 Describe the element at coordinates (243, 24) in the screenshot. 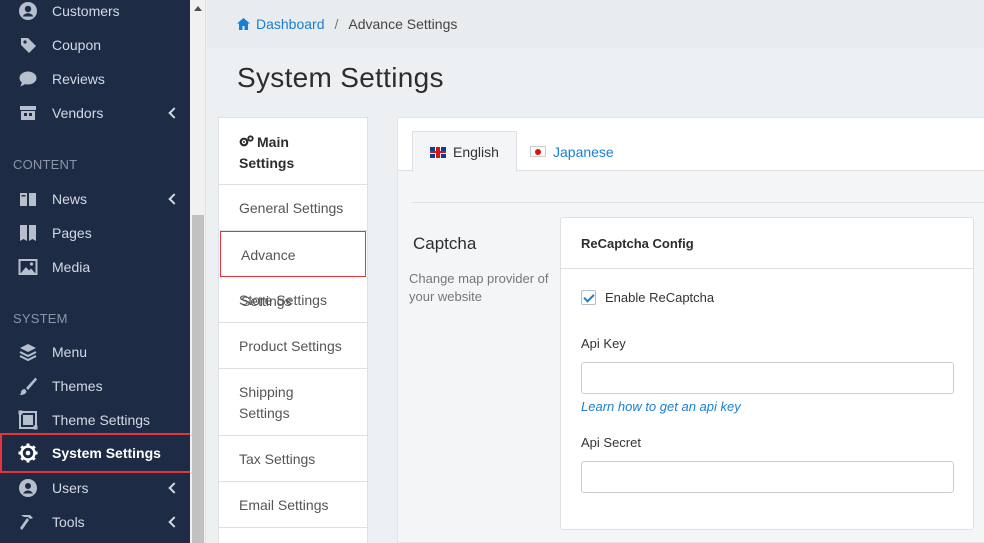

I see `home-icon` at that location.